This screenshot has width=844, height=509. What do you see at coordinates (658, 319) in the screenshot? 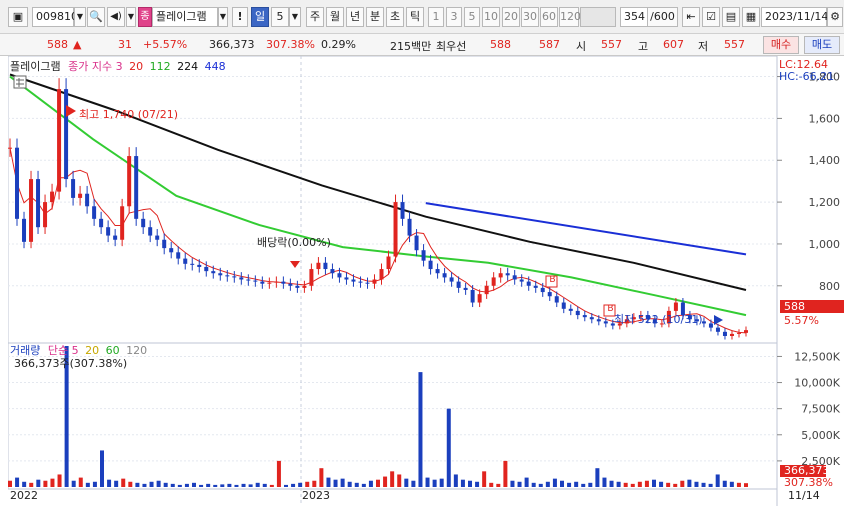
I see `low-marker-label: 최저 522 (10/31)` at bounding box center [658, 319].